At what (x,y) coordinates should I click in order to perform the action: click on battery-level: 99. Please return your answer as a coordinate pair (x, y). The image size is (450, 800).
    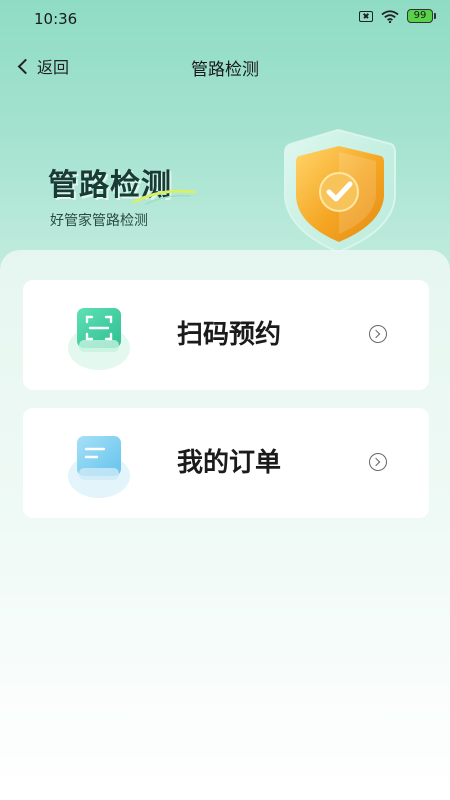
    Looking at the image, I should click on (420, 16).